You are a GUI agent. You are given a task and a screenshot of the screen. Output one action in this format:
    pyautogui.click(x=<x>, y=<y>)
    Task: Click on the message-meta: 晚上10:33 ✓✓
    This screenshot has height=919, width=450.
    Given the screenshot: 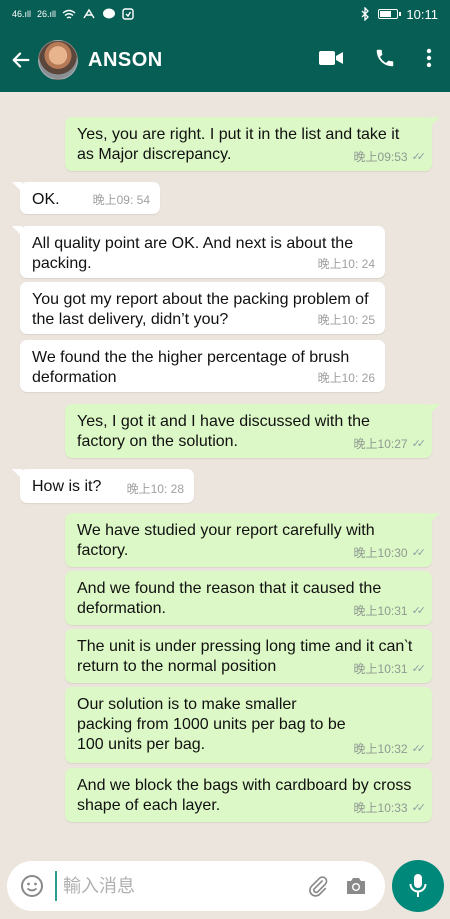 What is the action you would take?
    pyautogui.click(x=390, y=808)
    